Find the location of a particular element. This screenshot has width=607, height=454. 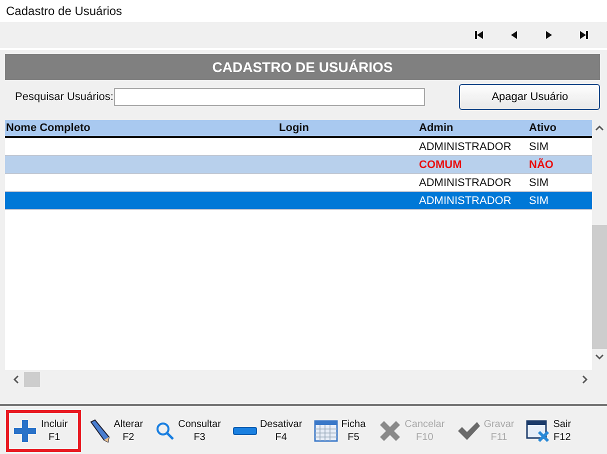

window-title: Cadastro de Usuários is located at coordinates (64, 11).